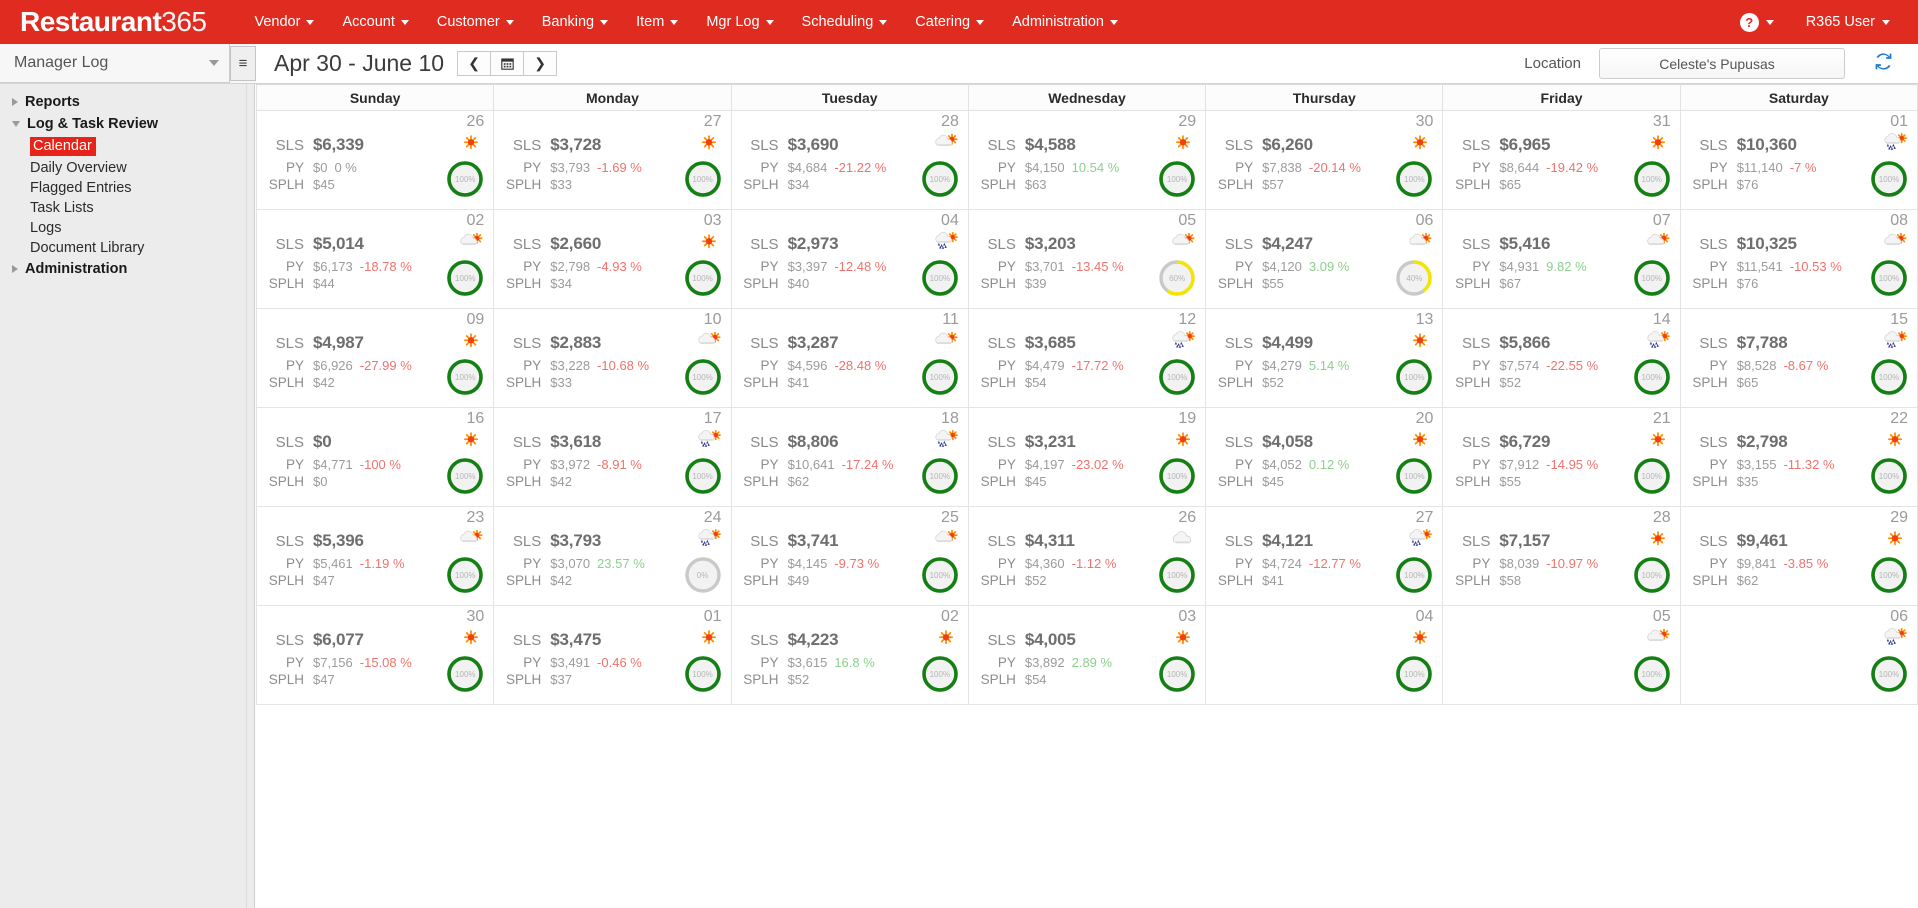 Image resolution: width=1918 pixels, height=908 pixels. What do you see at coordinates (375, 457) in the screenshot?
I see `calendar-day-cell: 16 100% SLS $0 PY $4,771 -100 % SPLH $0` at bounding box center [375, 457].